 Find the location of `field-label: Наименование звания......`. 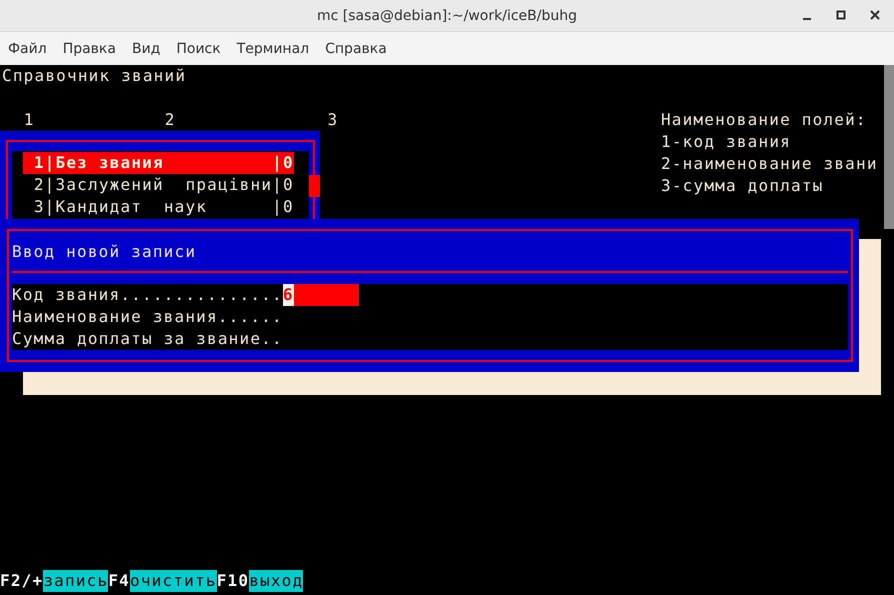

field-label: Наименование звания...... is located at coordinates (147, 317).